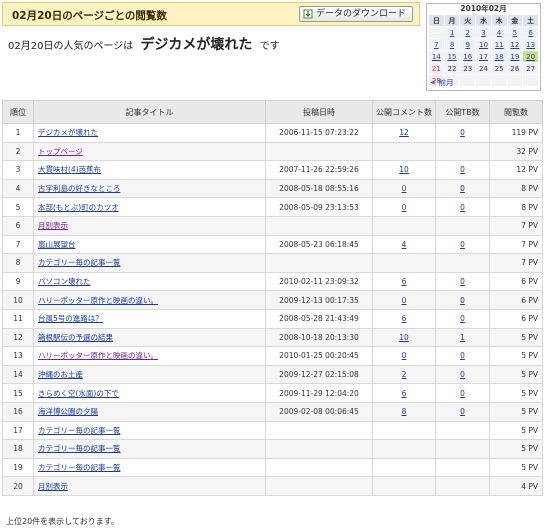  Describe the element at coordinates (483, 56) in the screenshot. I see `calendar-day: 17` at that location.